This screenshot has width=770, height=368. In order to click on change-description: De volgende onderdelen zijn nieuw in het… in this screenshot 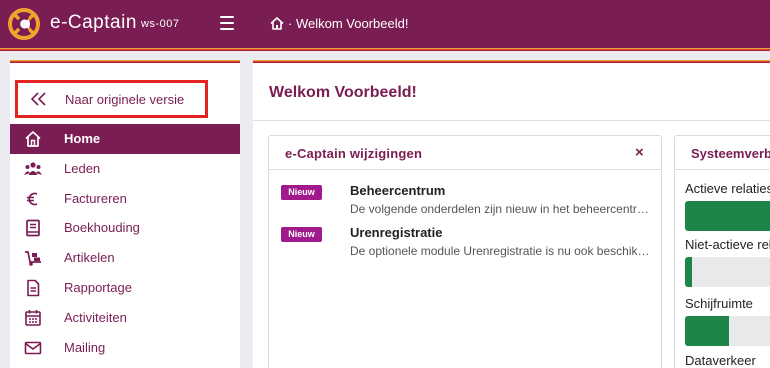, I will do `click(500, 209)`.